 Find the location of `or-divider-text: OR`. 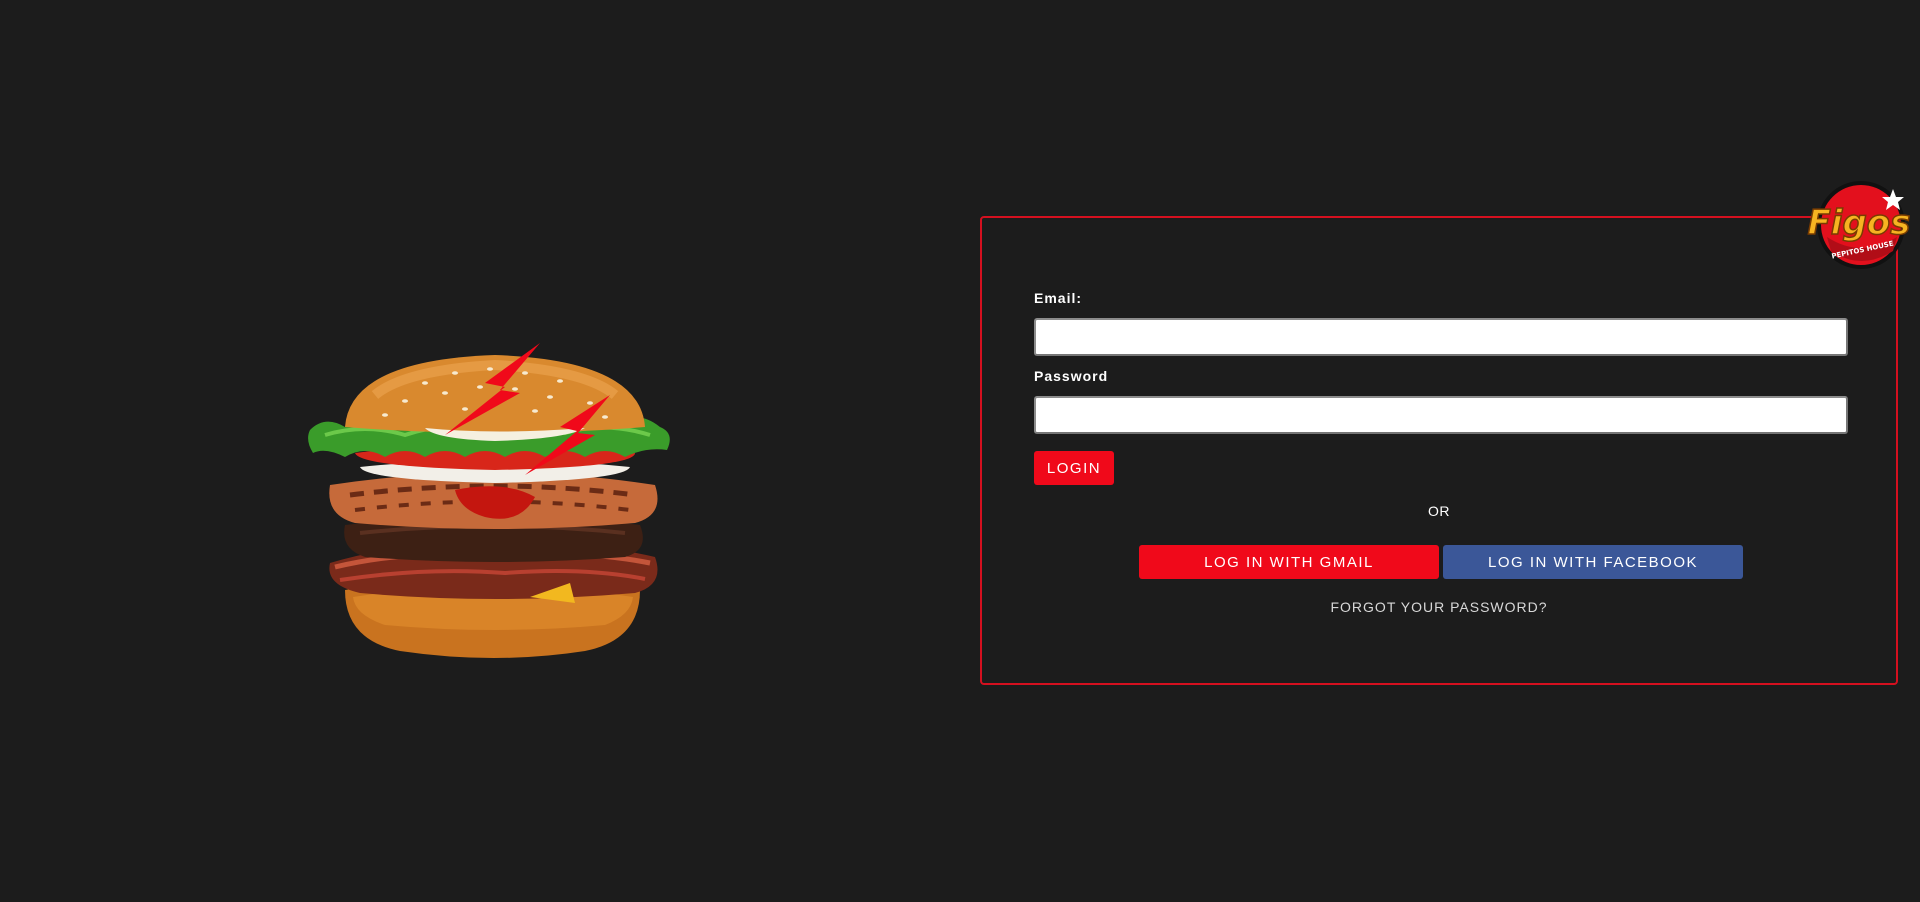

or-divider-text: OR is located at coordinates (1439, 511).